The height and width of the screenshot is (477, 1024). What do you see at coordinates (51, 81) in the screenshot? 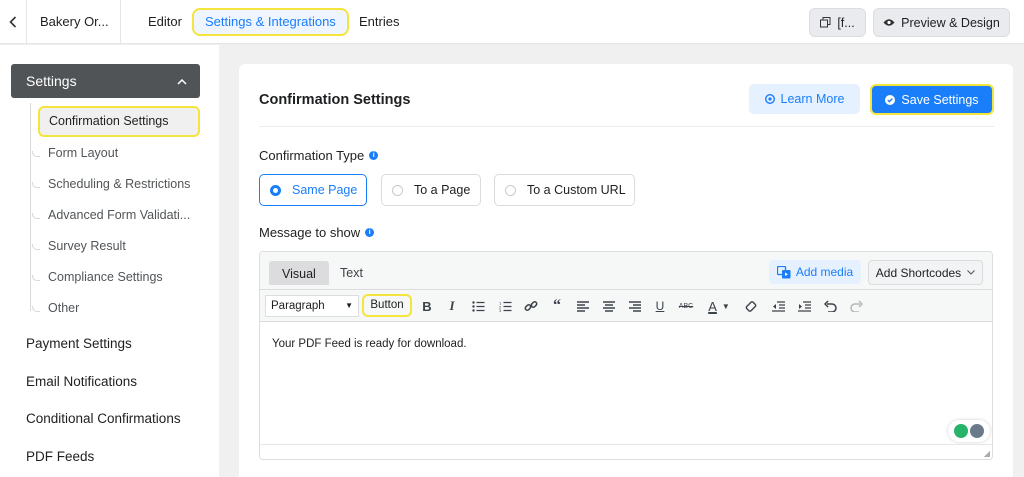
I see `sidebar-section-title: Settings` at bounding box center [51, 81].